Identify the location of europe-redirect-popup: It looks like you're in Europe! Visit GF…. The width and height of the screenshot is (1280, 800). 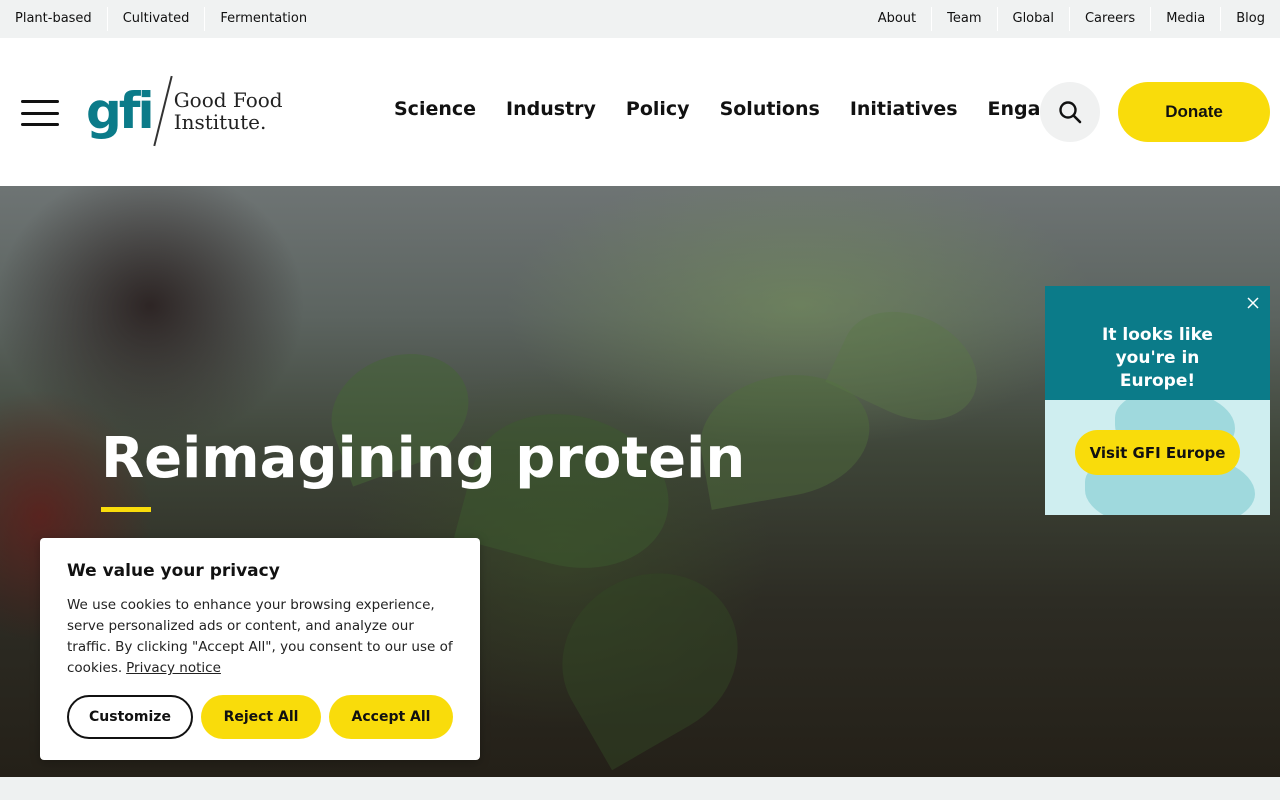
(1157, 400).